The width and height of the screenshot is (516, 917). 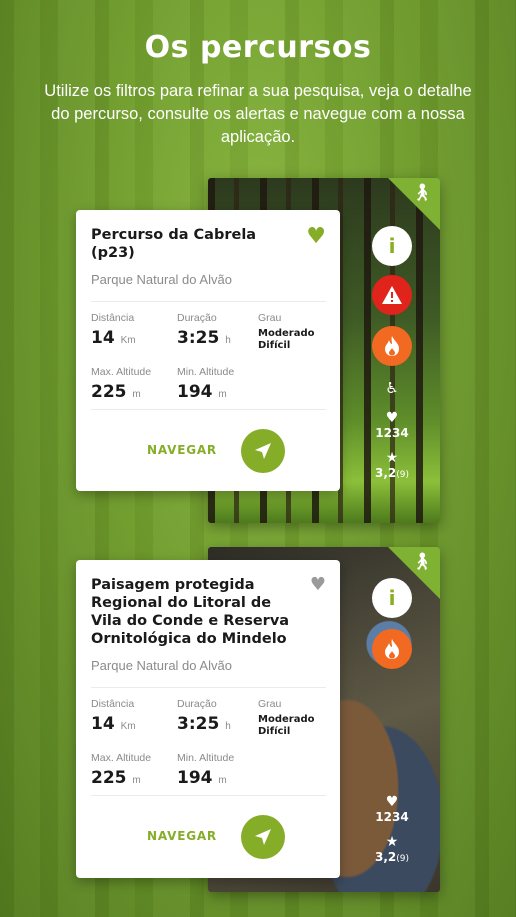 What do you see at coordinates (174, 244) in the screenshot?
I see `trail-title: Percurso da Cabrela (p23)` at bounding box center [174, 244].